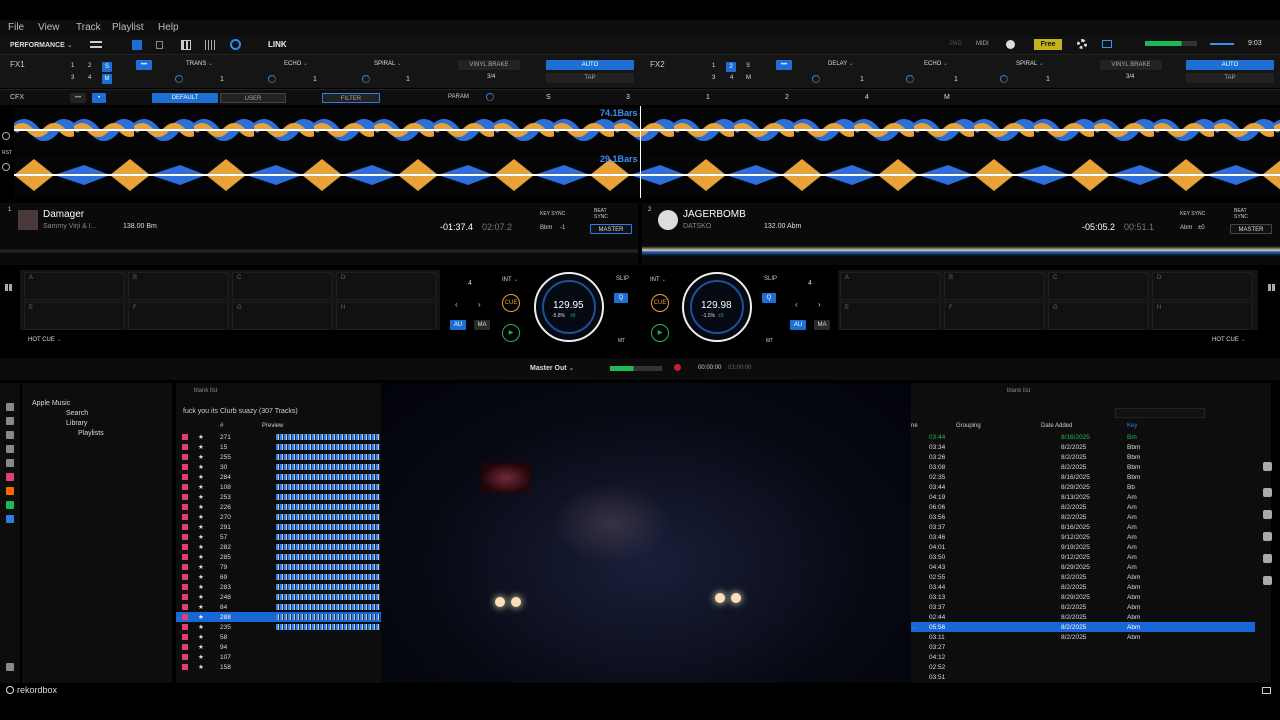 The image size is (1280, 720). What do you see at coordinates (10, 449) in the screenshot?
I see `history-icon` at bounding box center [10, 449].